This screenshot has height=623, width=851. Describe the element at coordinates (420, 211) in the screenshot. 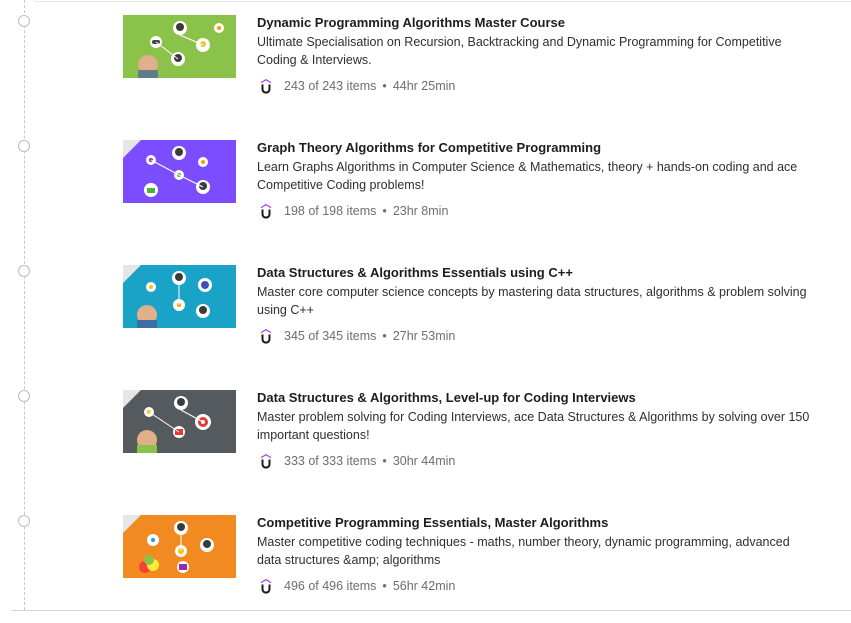

I see `course-duration: 23hr 8min` at that location.